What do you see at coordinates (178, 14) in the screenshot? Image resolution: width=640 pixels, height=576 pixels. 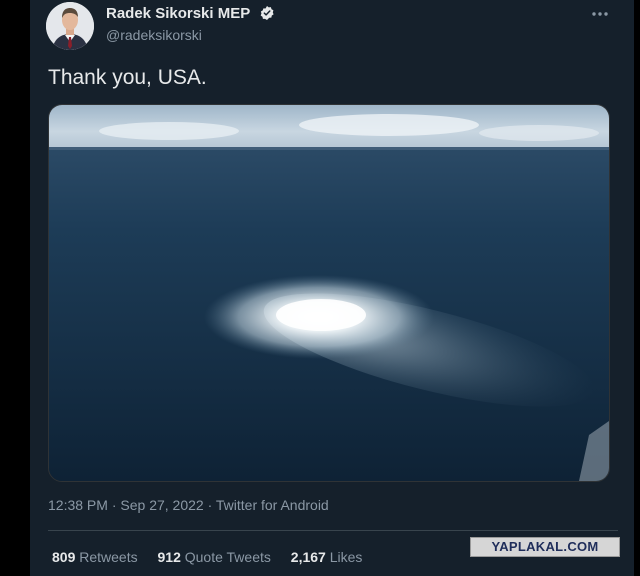 I see `author-display-name: Radek Sikorski MEP` at bounding box center [178, 14].